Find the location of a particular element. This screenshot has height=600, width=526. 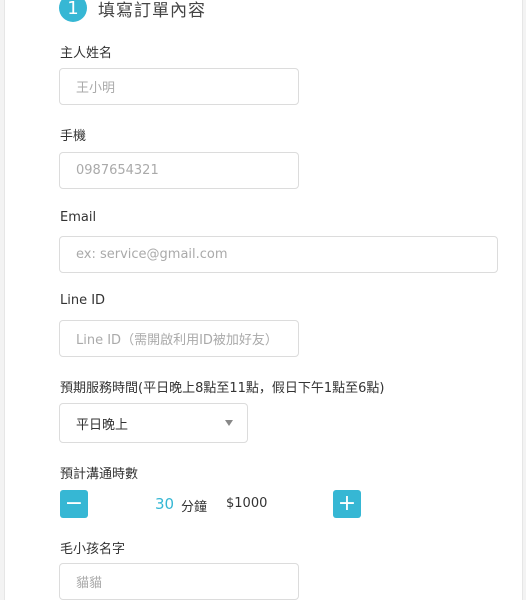

price-value: $1000 is located at coordinates (247, 503).